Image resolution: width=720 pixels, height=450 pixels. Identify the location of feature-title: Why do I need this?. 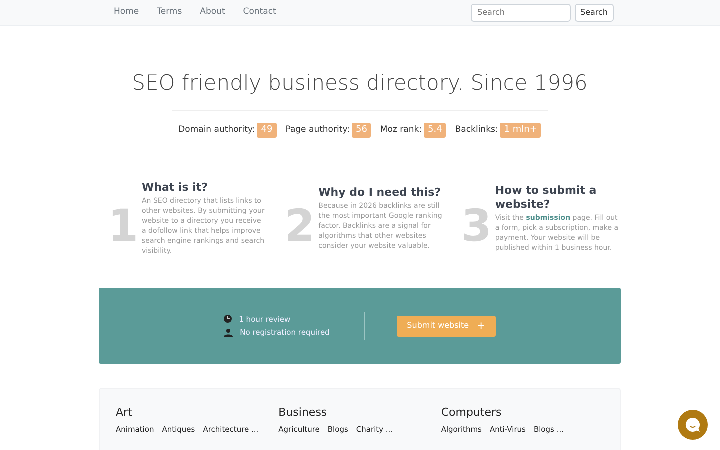
(380, 193).